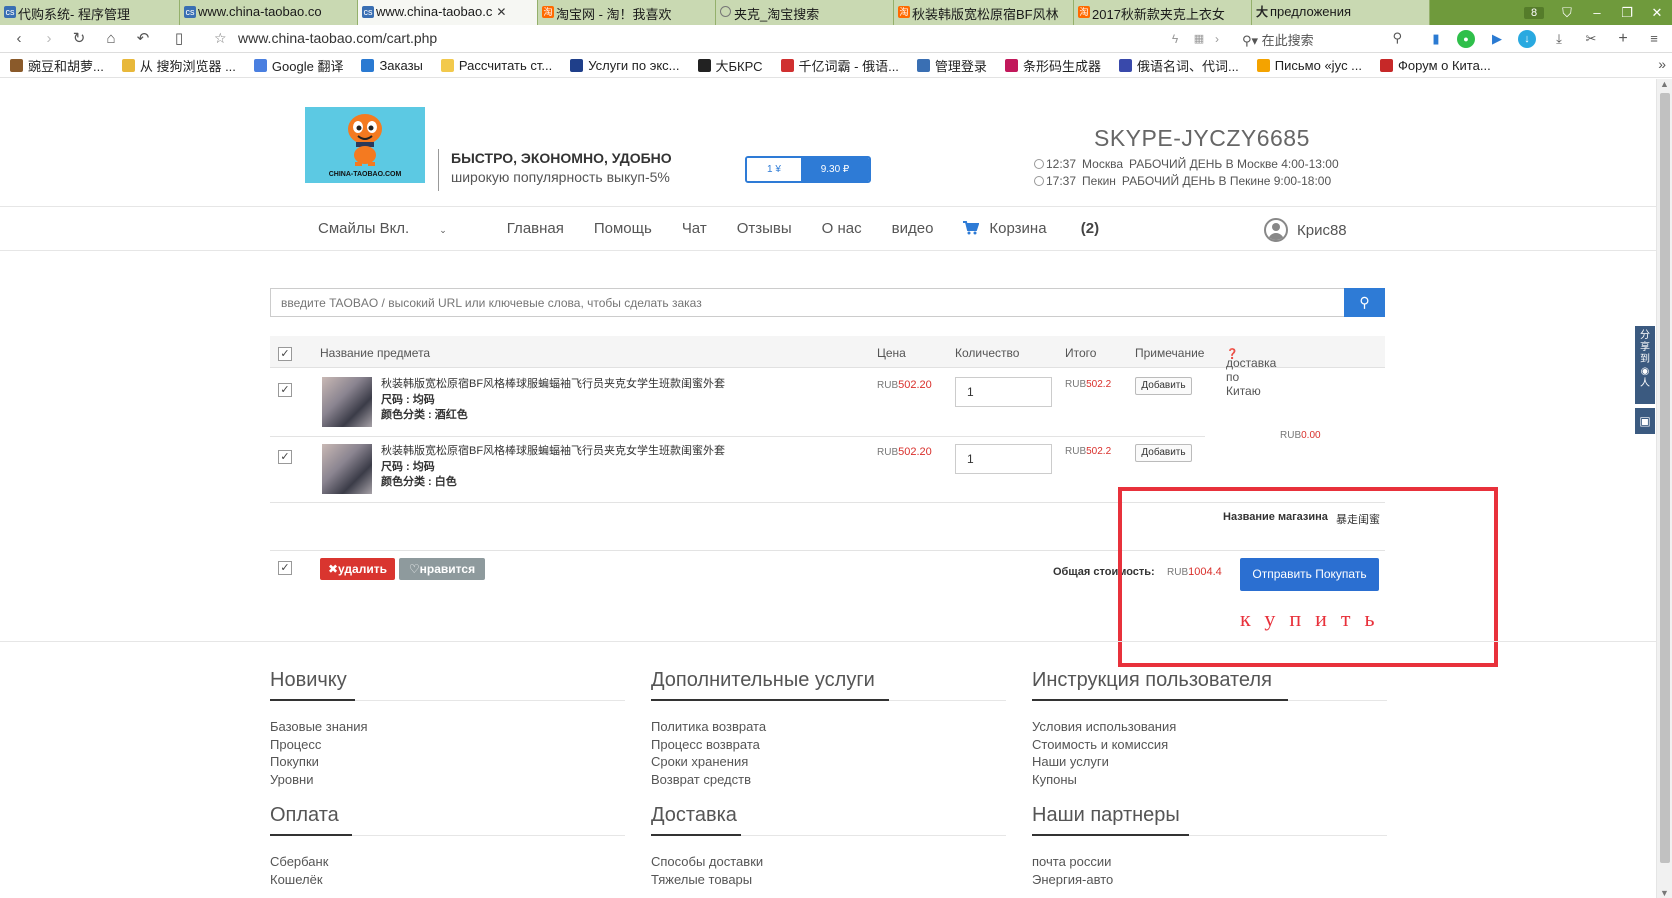 Image resolution: width=1672 pixels, height=898 pixels. I want to click on bookmark-item: Google 翻译, so click(298, 65).